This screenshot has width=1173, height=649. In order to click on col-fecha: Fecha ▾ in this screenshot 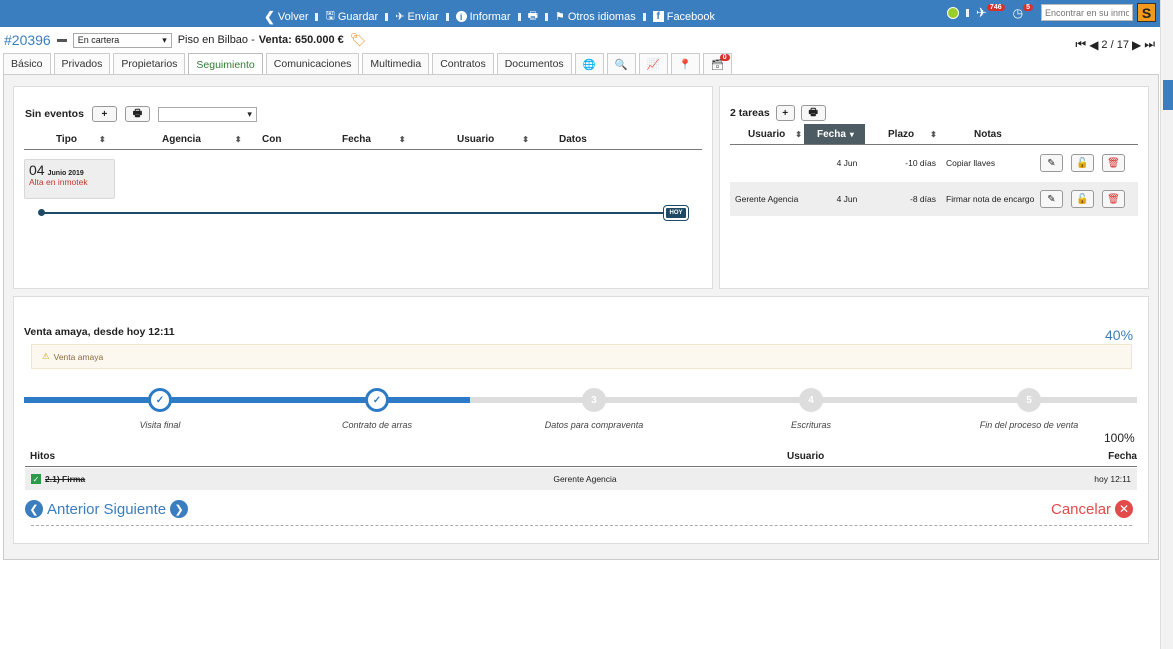, I will do `click(834, 134)`.